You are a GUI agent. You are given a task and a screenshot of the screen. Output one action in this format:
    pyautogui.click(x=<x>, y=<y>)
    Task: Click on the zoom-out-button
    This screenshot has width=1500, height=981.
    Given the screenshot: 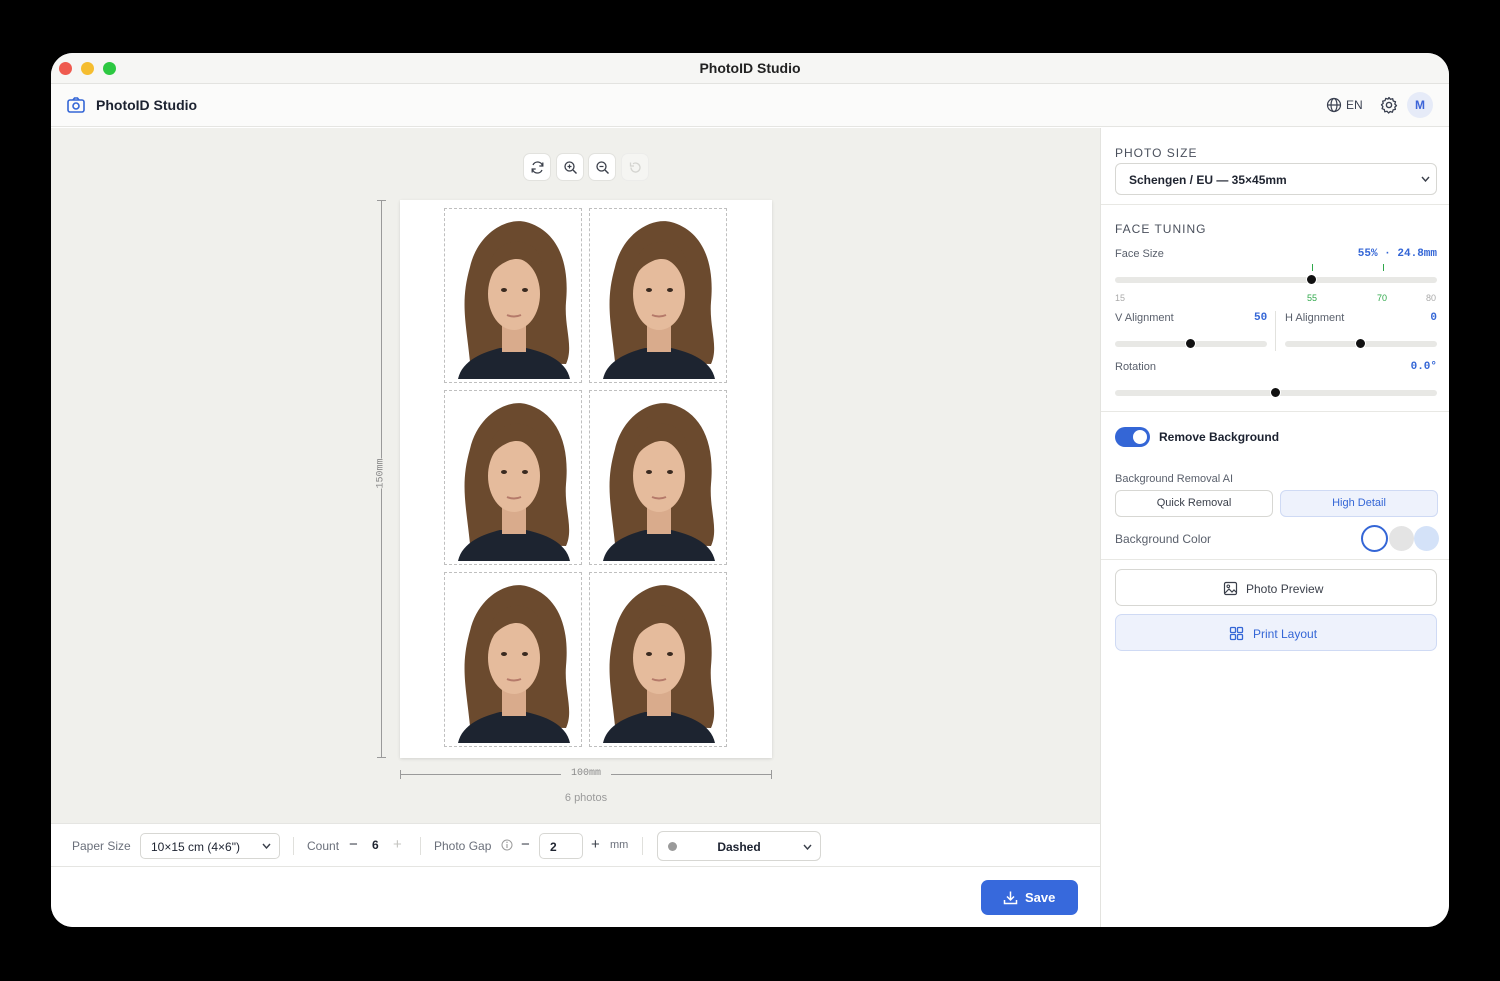 What is the action you would take?
    pyautogui.click(x=602, y=167)
    